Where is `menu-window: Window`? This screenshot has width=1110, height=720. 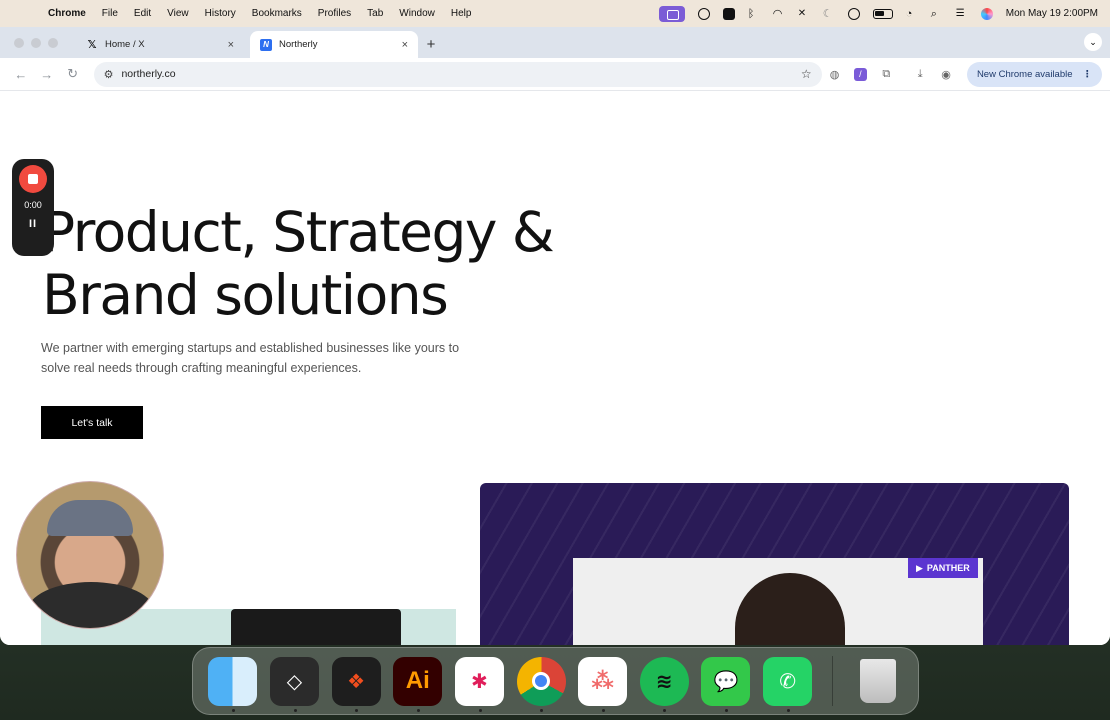
menu-window: Window is located at coordinates (417, 13).